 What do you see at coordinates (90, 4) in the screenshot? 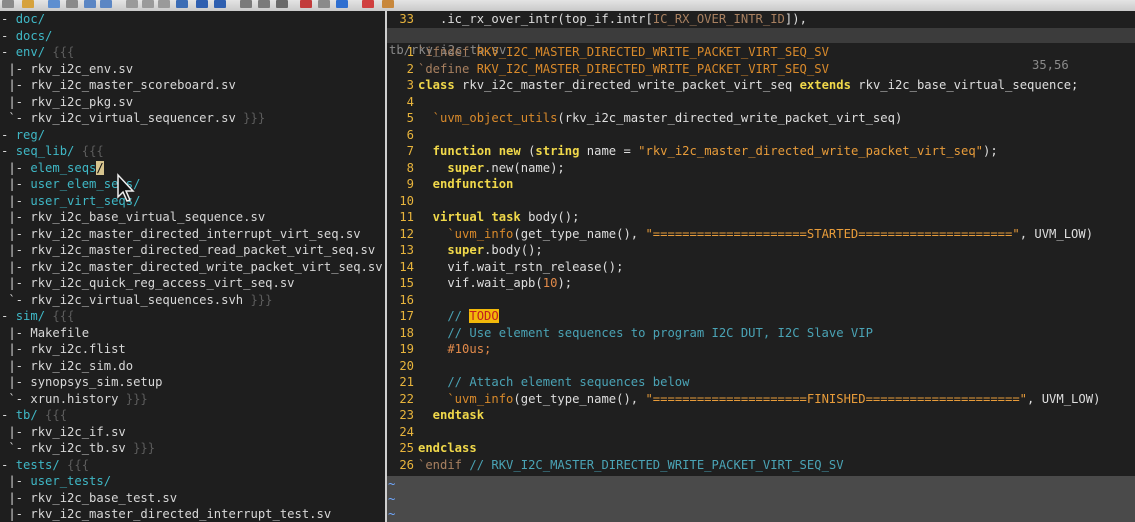
I see `undo-icon` at bounding box center [90, 4].